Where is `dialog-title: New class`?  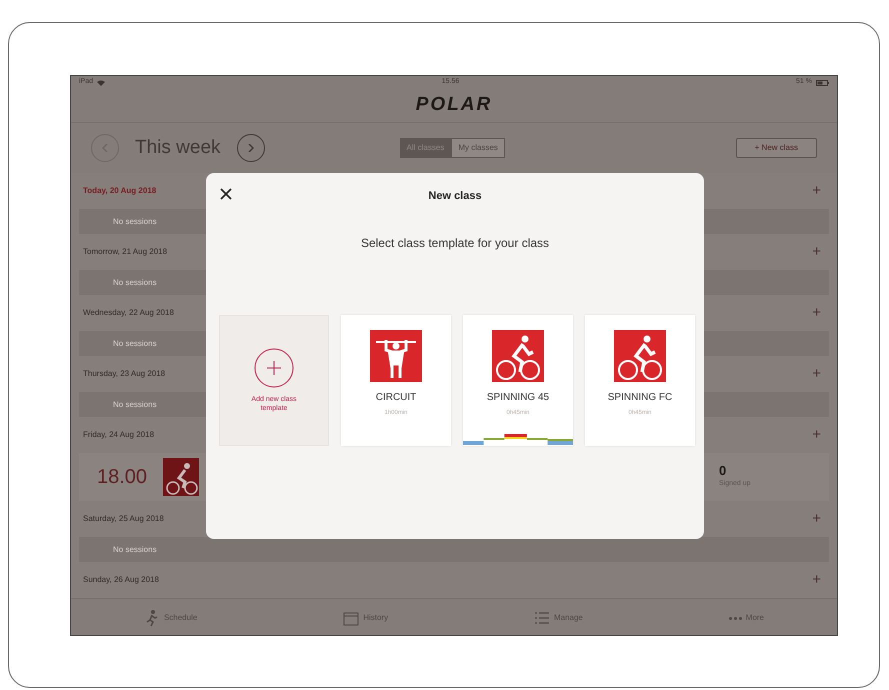
dialog-title: New class is located at coordinates (455, 196).